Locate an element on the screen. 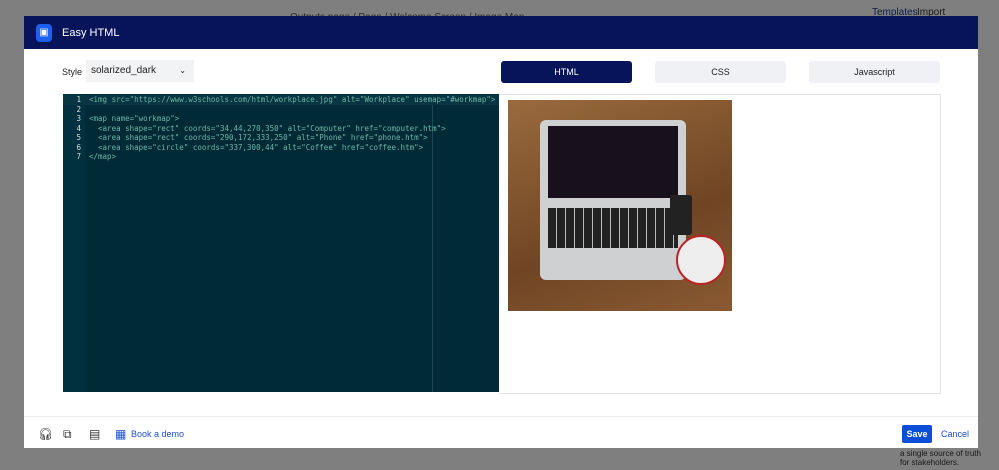  chevron-down-icon: ⌄ is located at coordinates (182, 70).